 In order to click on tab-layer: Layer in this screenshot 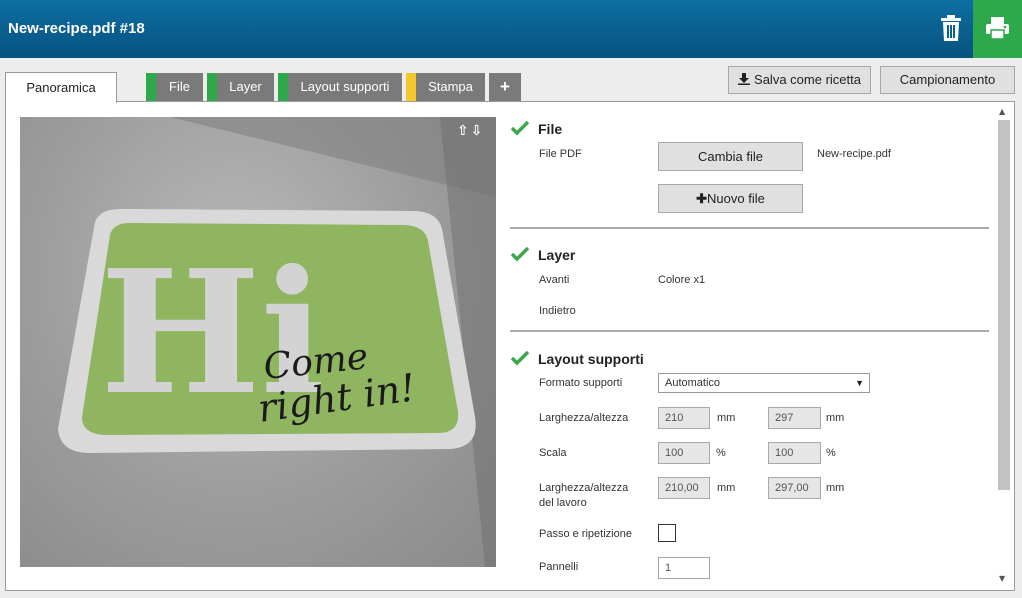, I will do `click(240, 87)`.